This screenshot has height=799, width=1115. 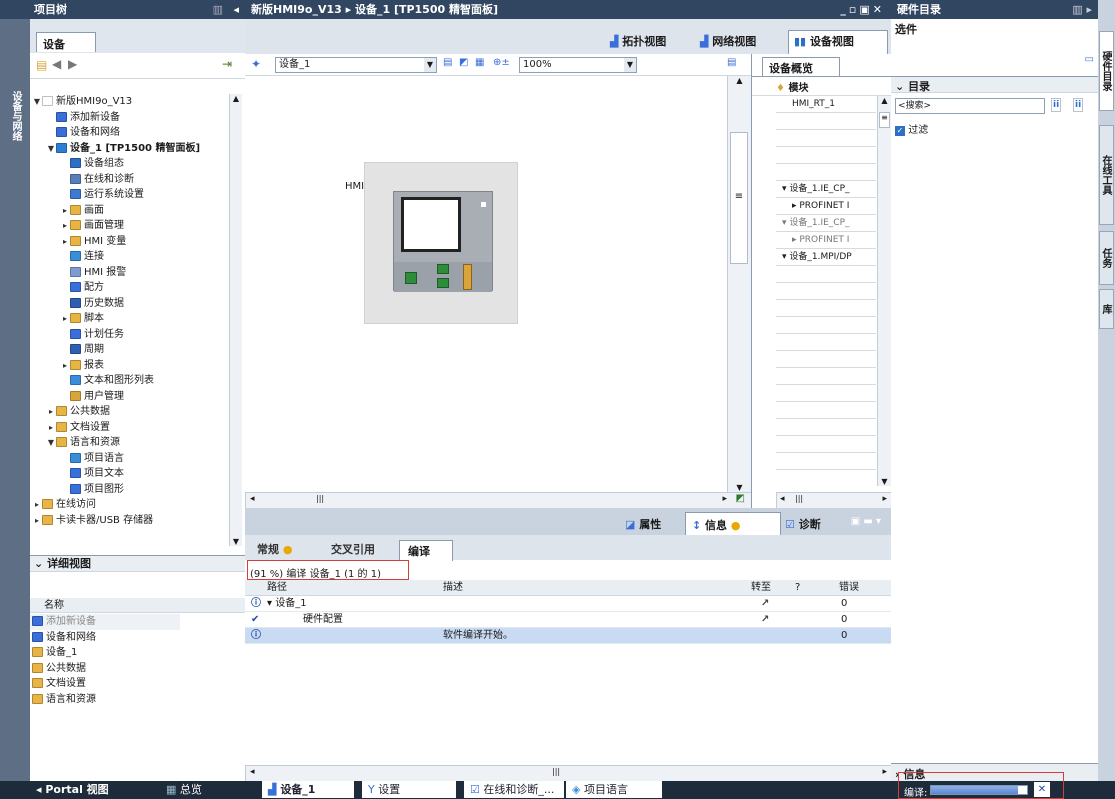 I want to click on tree-item: 添加新设备, so click(x=128, y=118).